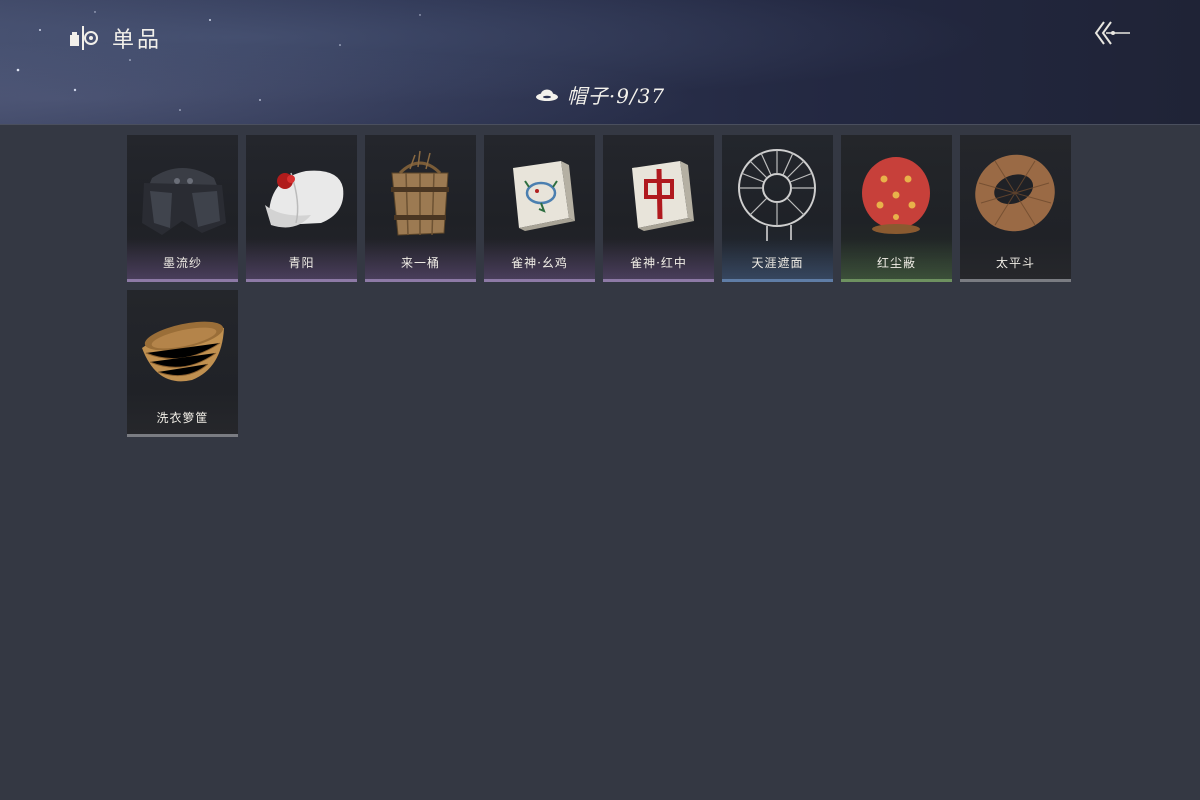 The image size is (1200, 800). I want to click on title-area: 单品, so click(115, 38).